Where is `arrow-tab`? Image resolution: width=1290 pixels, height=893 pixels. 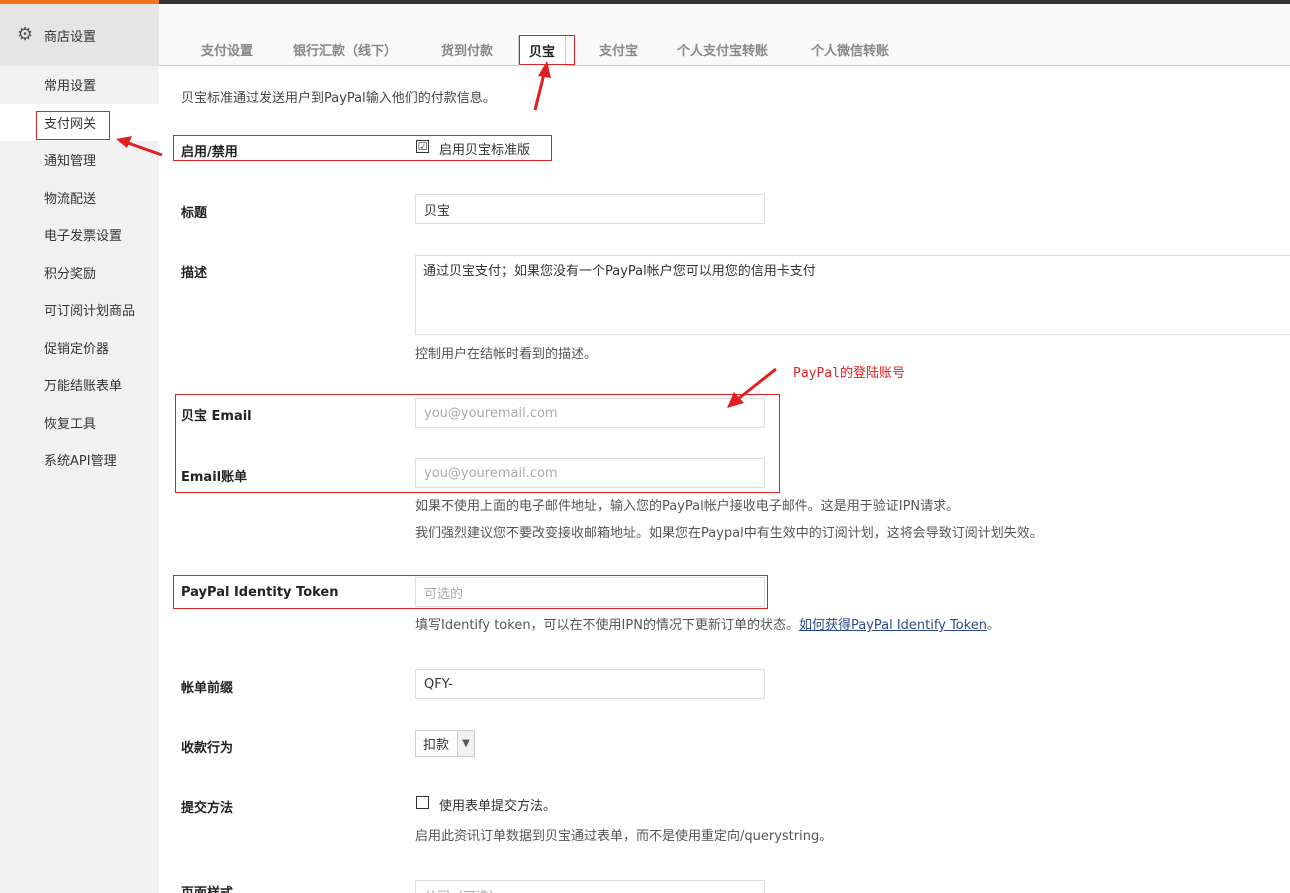
arrow-tab is located at coordinates (539, 92).